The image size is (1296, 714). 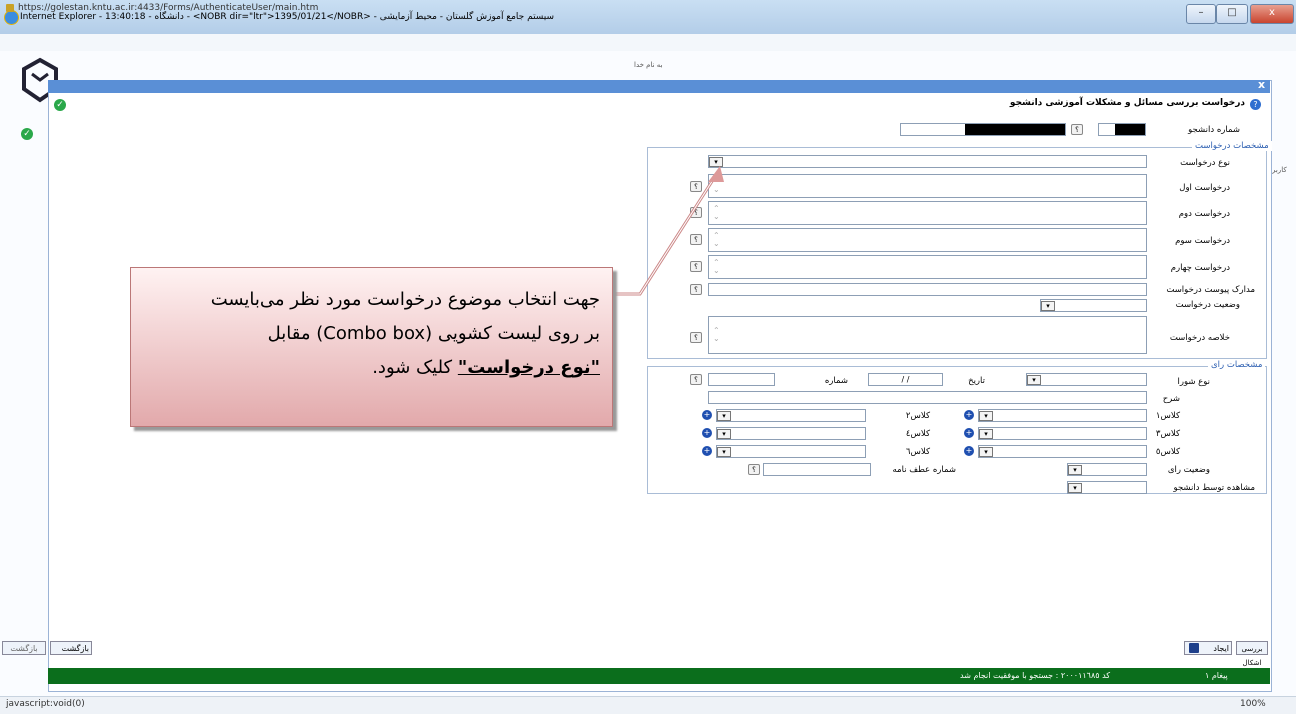 I want to click on class5-label: کلاس٥, so click(x=1167, y=452).